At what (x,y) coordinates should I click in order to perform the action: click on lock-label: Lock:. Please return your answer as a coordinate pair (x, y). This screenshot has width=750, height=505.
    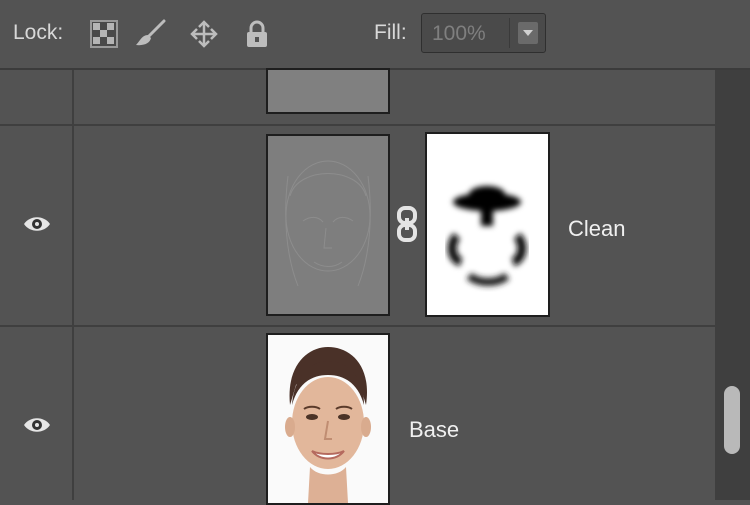
    Looking at the image, I should click on (38, 32).